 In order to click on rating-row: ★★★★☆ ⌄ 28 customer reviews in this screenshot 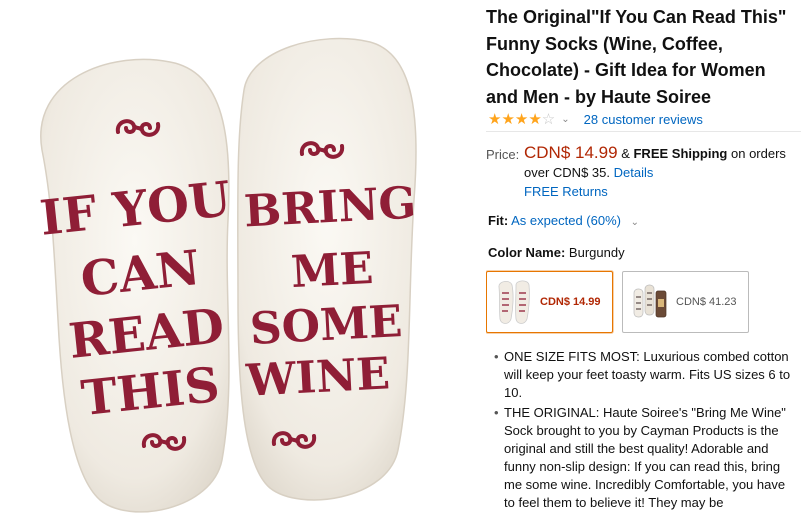, I will do `click(595, 119)`.